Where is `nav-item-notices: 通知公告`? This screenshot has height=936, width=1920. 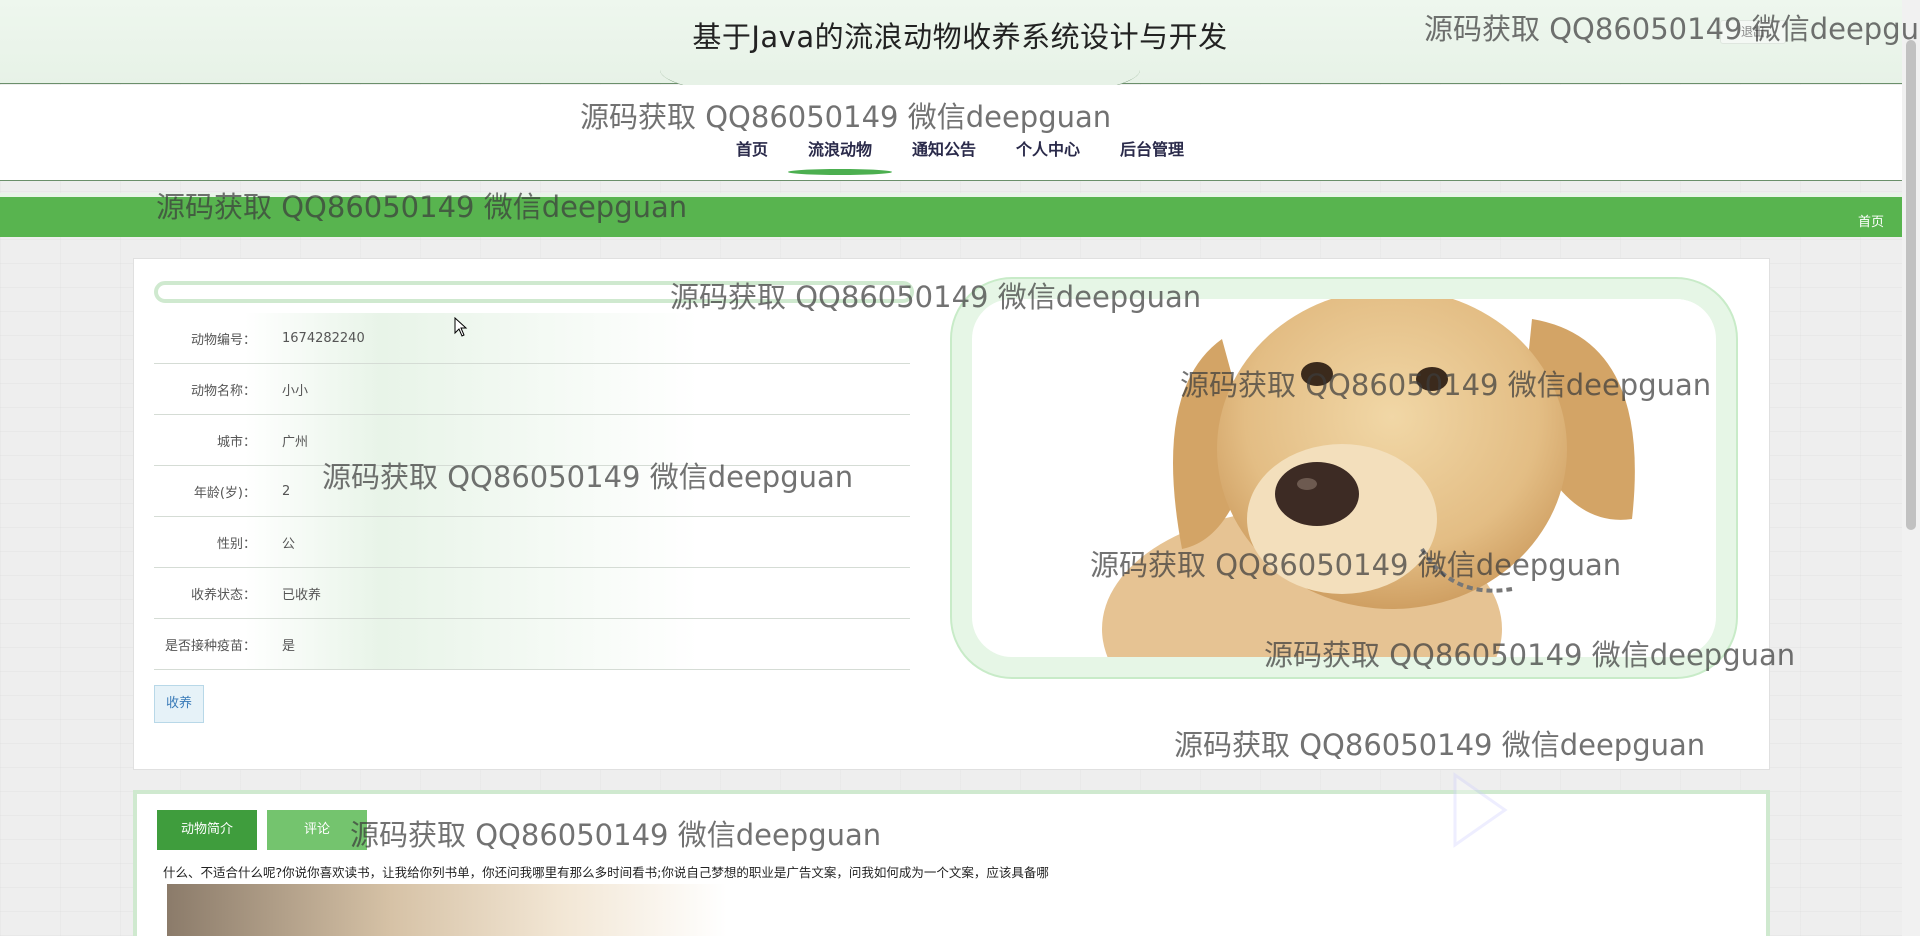 nav-item-notices: 通知公告 is located at coordinates (944, 156).